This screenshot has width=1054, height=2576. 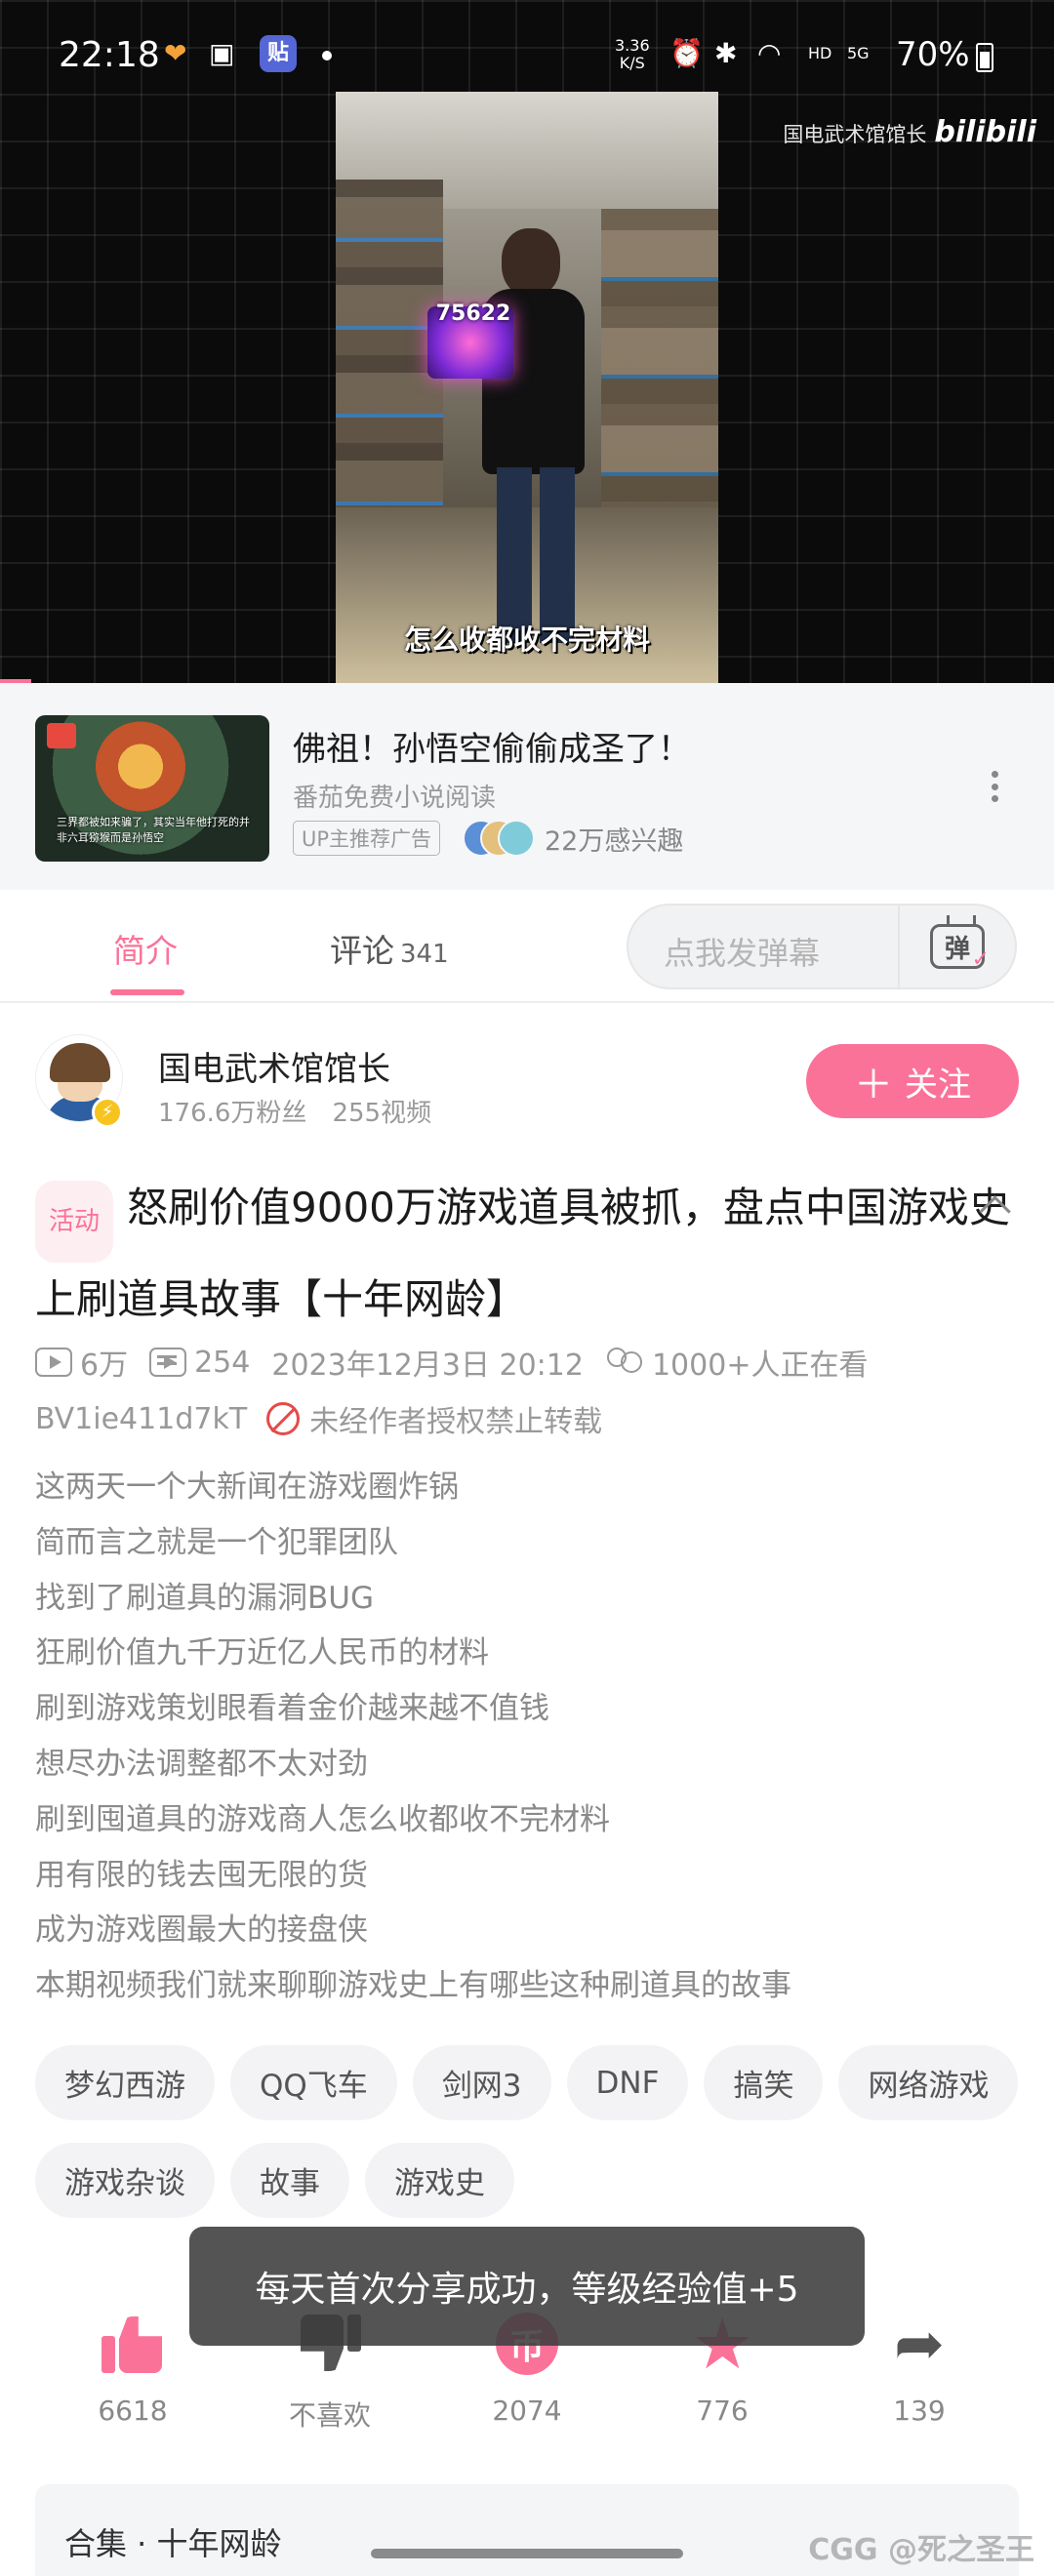 I want to click on ad-interest-count: 22万感兴趣, so click(x=614, y=841).